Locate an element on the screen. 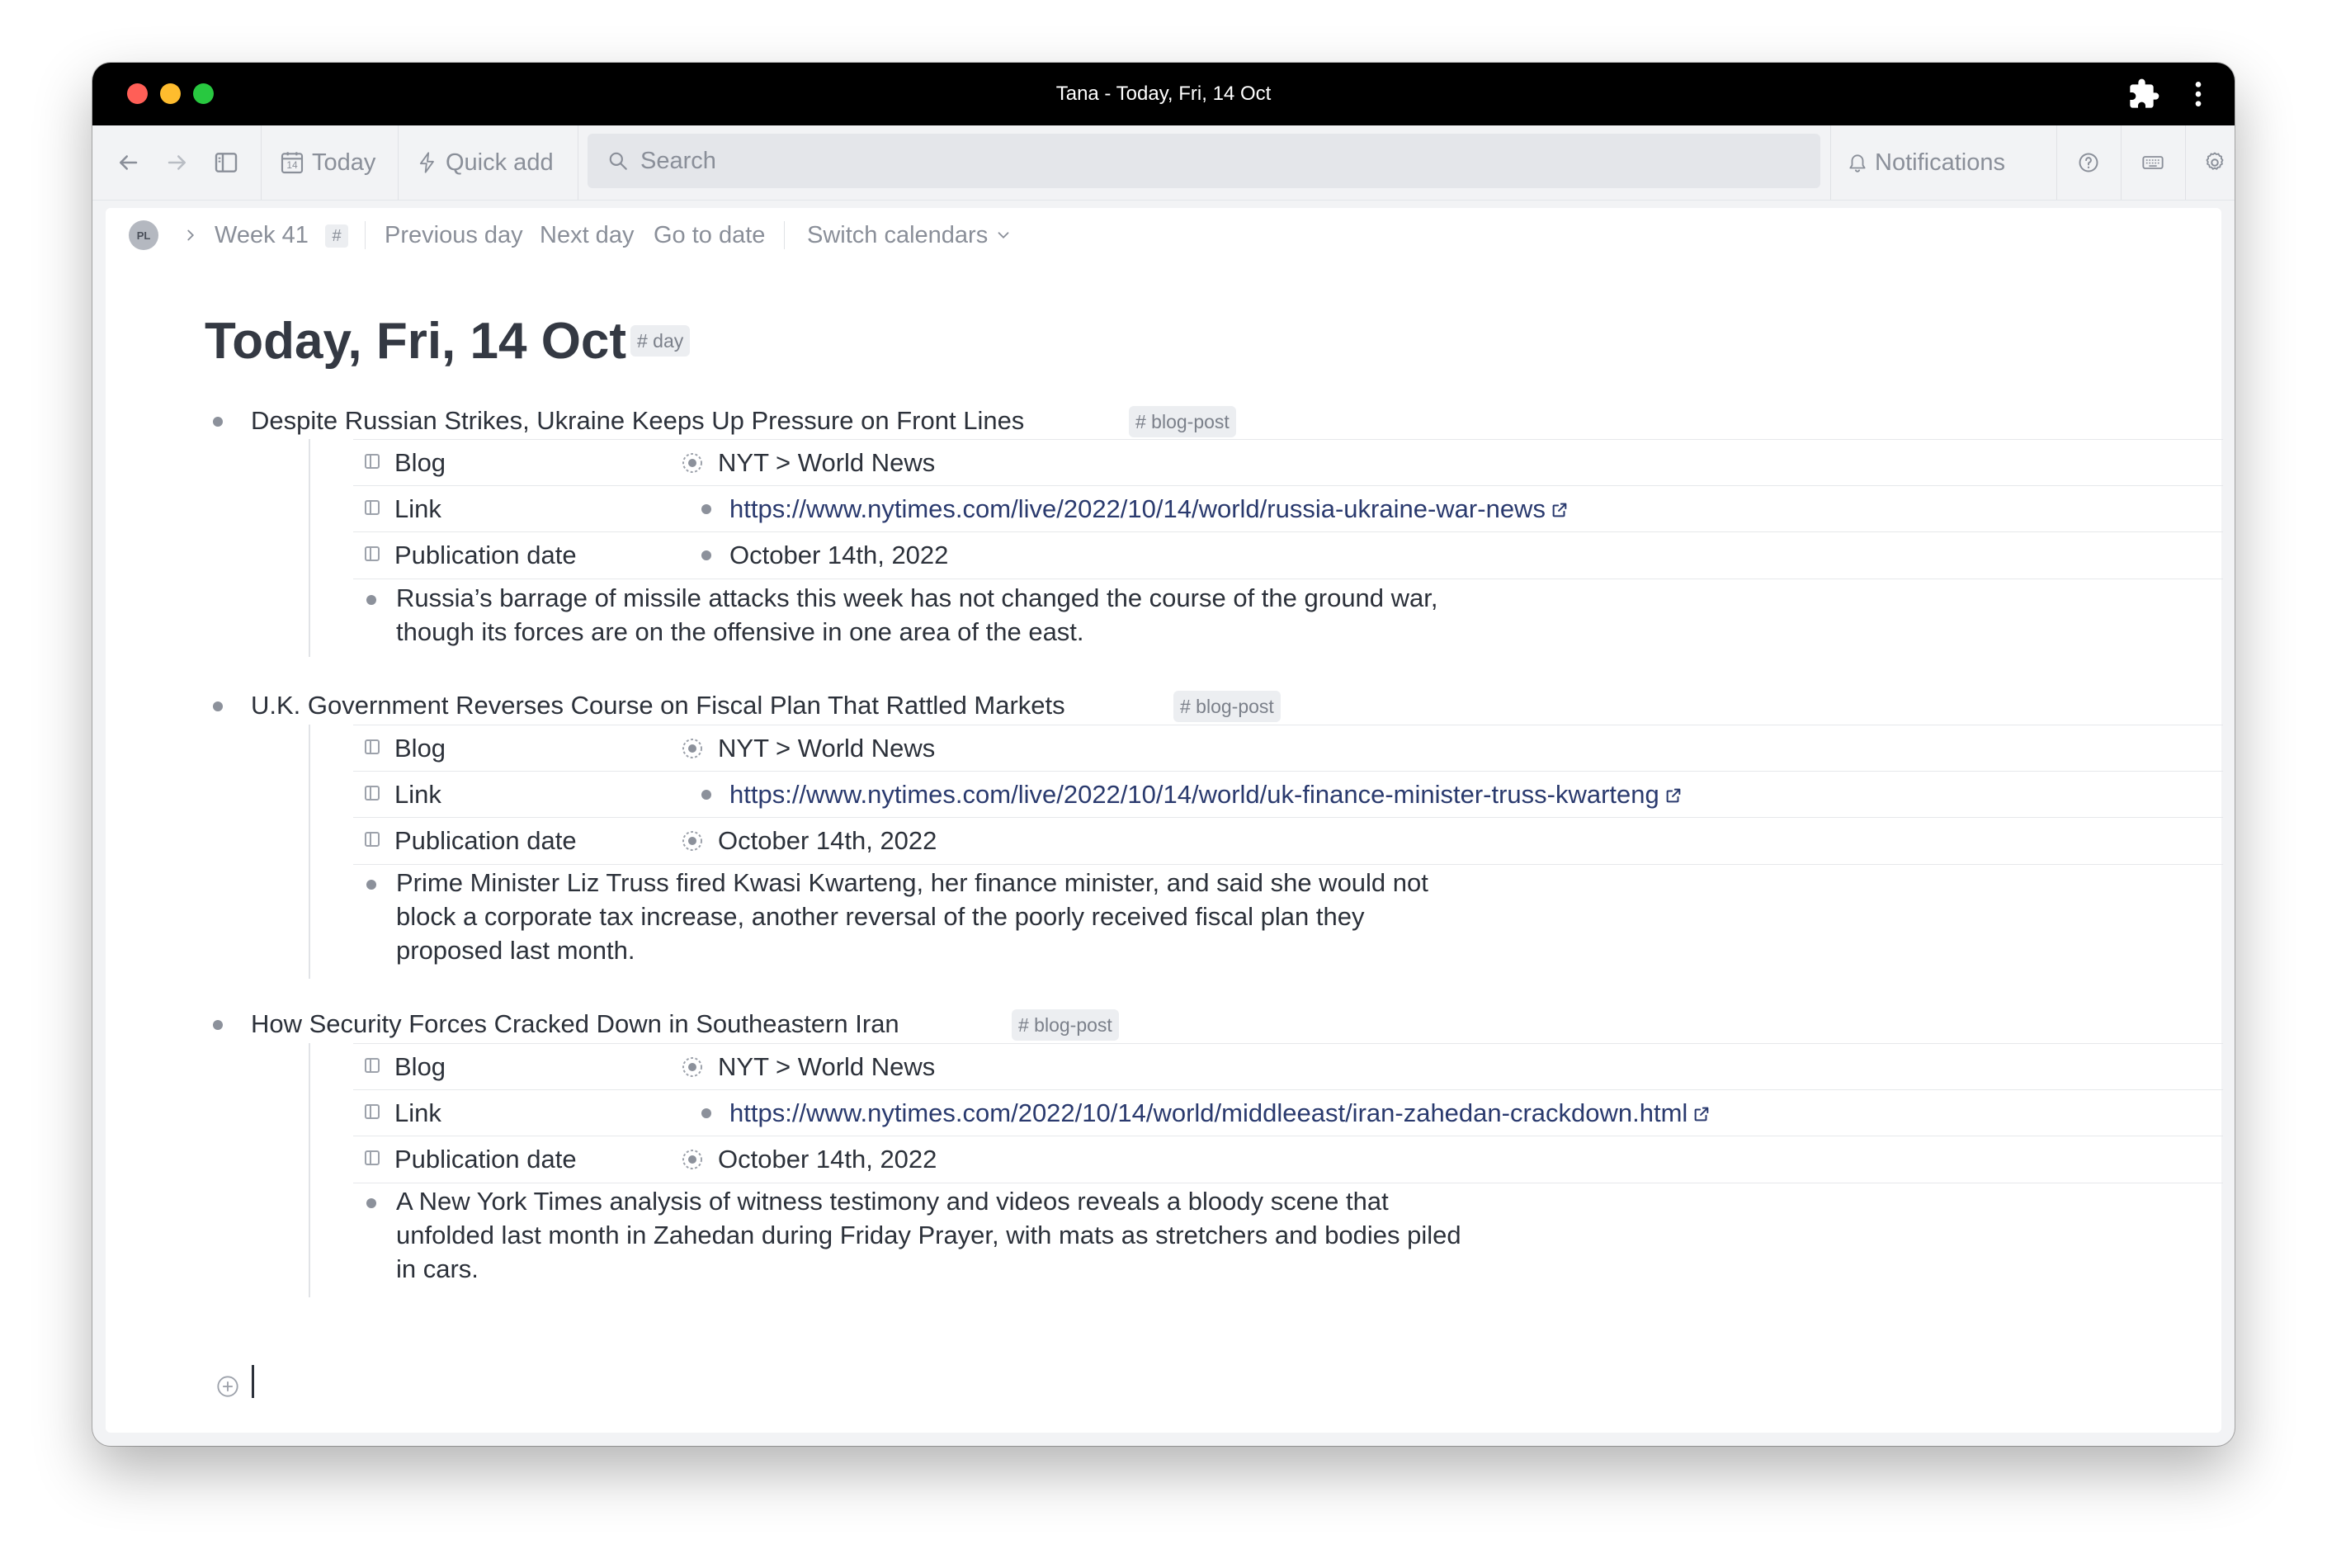 The width and height of the screenshot is (2327, 1568). toolbar: 14 Today Quick add Search Notifications is located at coordinates (1163, 163).